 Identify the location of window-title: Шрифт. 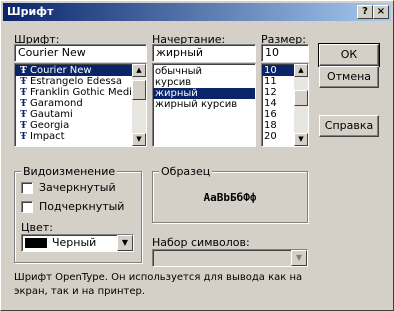
(30, 11).